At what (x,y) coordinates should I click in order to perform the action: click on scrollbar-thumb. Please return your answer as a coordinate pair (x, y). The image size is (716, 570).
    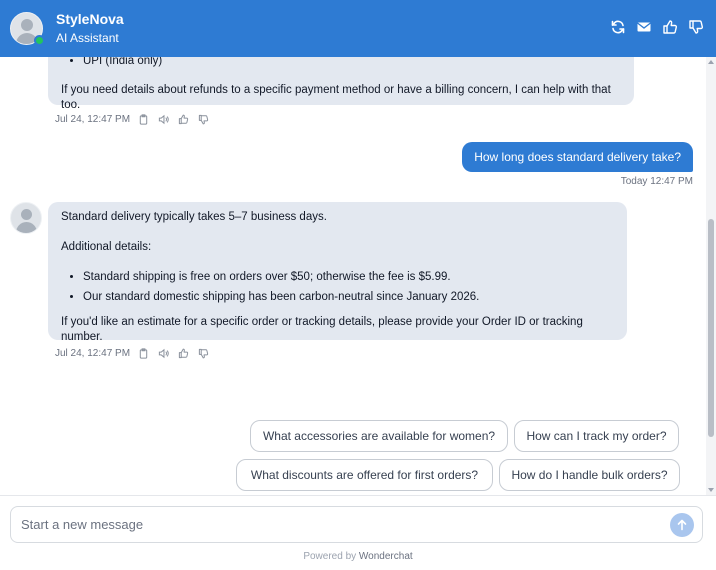
    Looking at the image, I should click on (711, 328).